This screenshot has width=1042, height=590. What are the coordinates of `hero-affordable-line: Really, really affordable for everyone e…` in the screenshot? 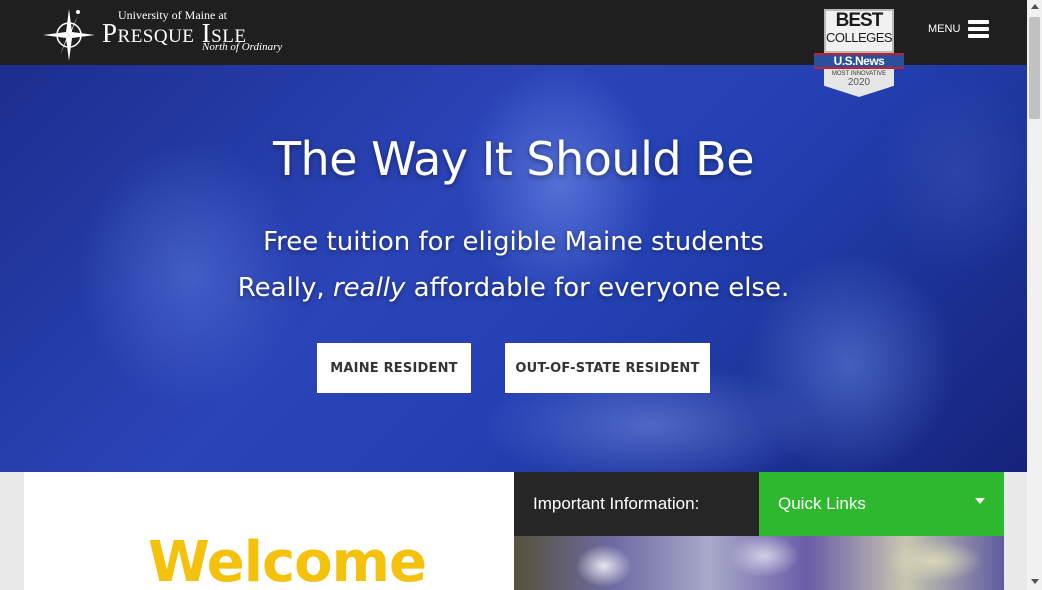 It's located at (513, 288).